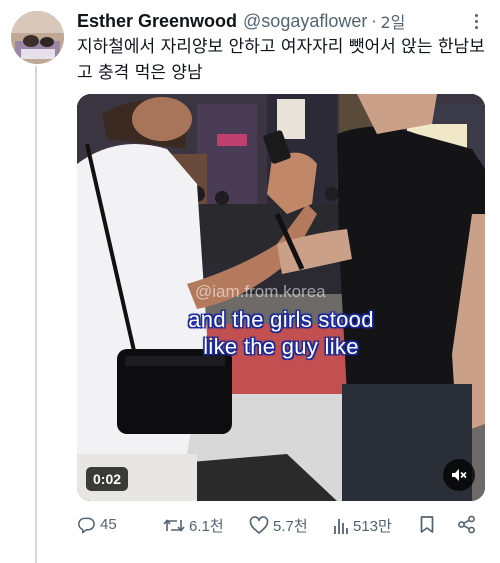 This screenshot has width=500, height=563. I want to click on bookmark-button, so click(427, 524).